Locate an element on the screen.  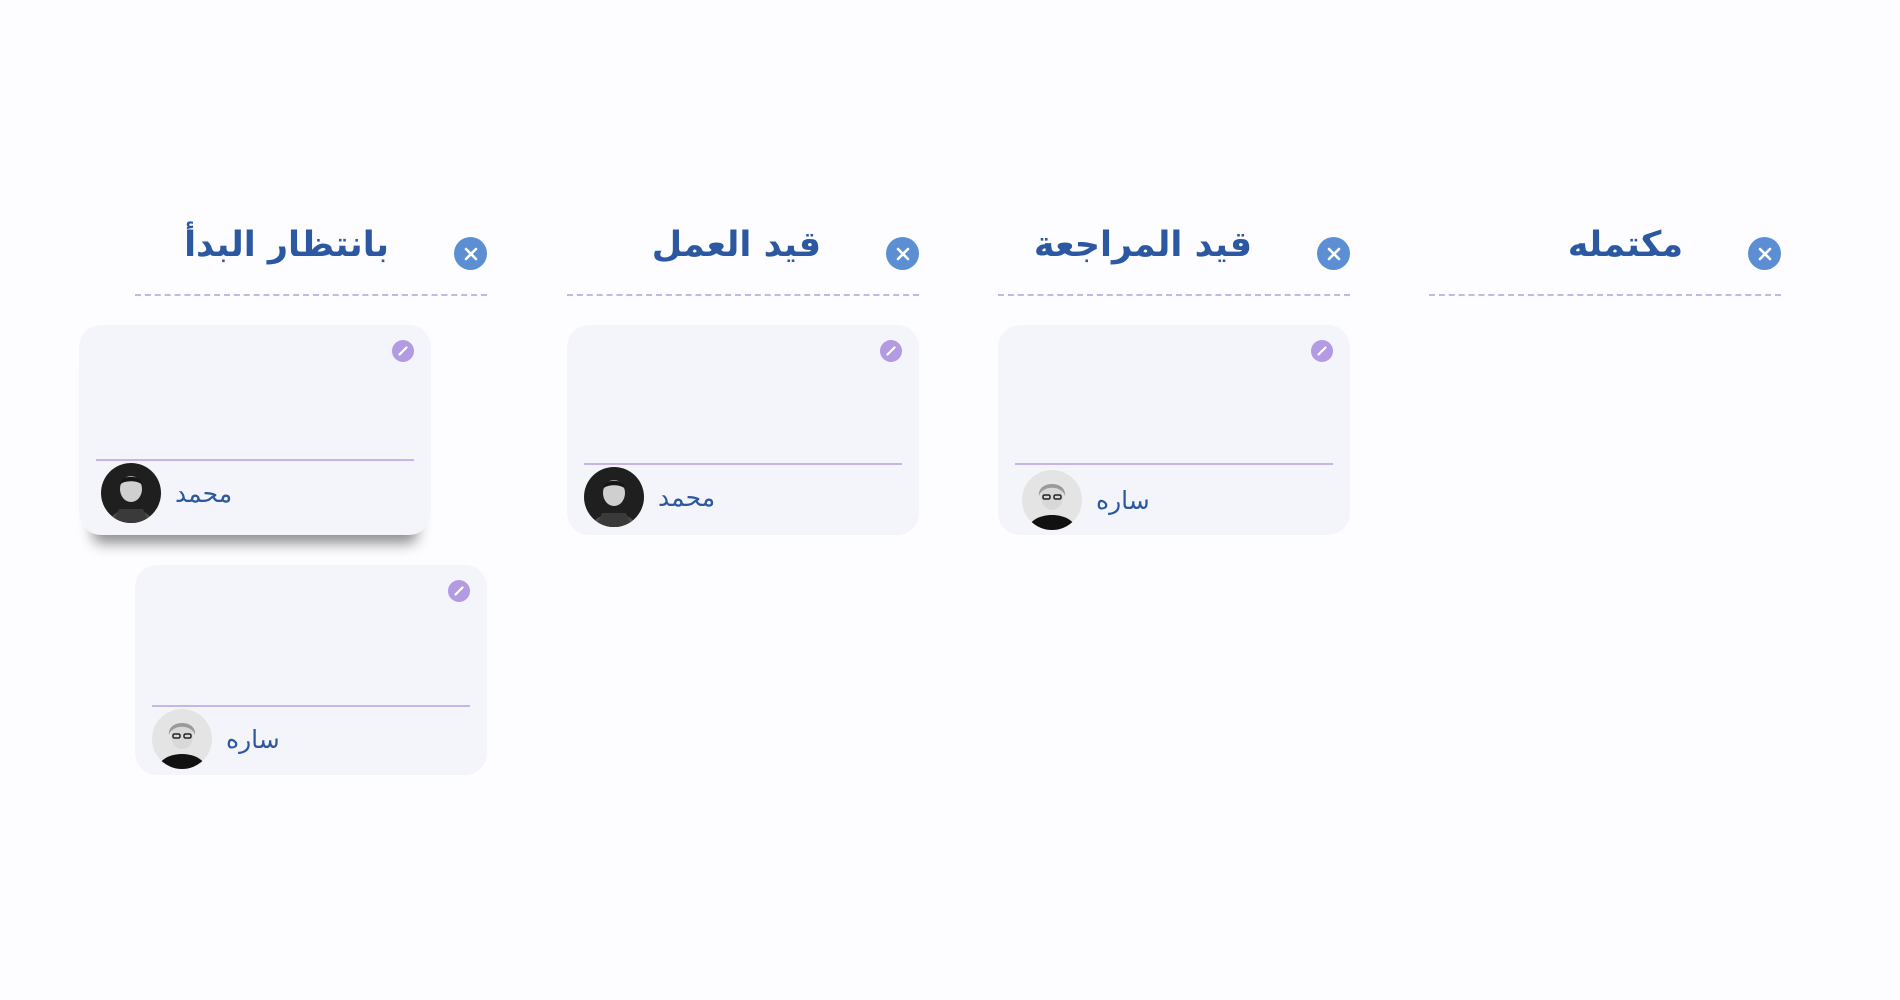
column-in-progress: قيد العمل is located at coordinates (743, 257).